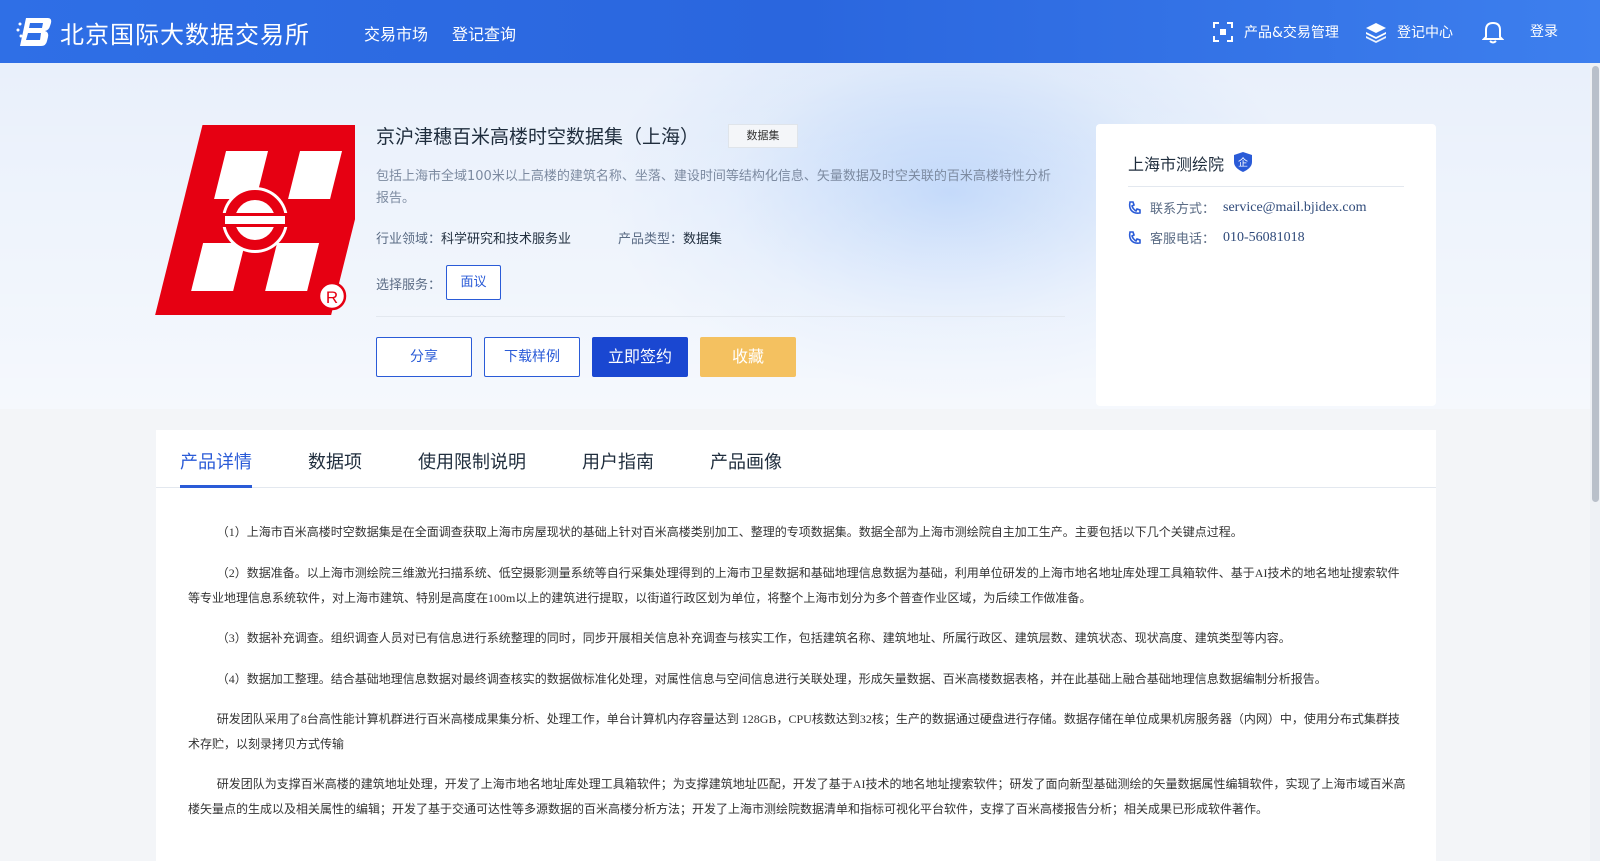  What do you see at coordinates (763, 136) in the screenshot?
I see `product-type-badge: 数据集` at bounding box center [763, 136].